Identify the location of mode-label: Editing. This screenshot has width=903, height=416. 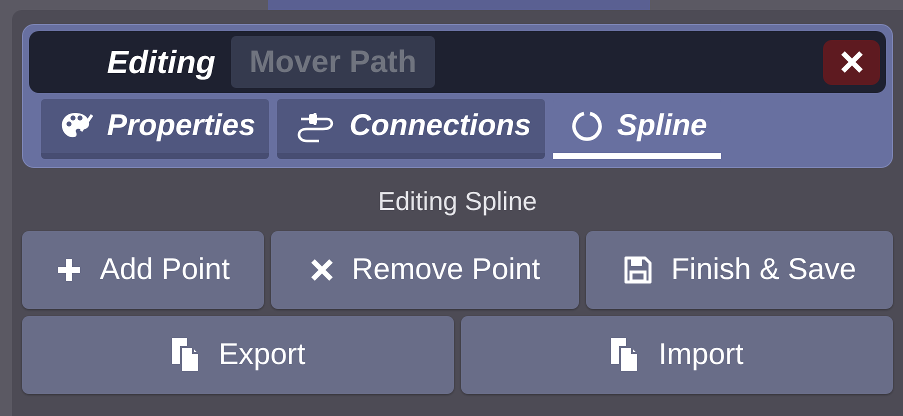
(161, 62).